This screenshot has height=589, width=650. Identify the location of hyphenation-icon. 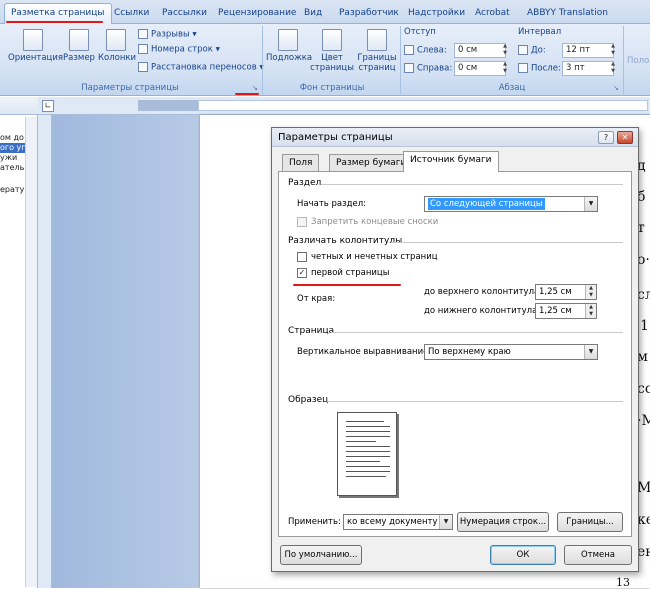
(143, 67).